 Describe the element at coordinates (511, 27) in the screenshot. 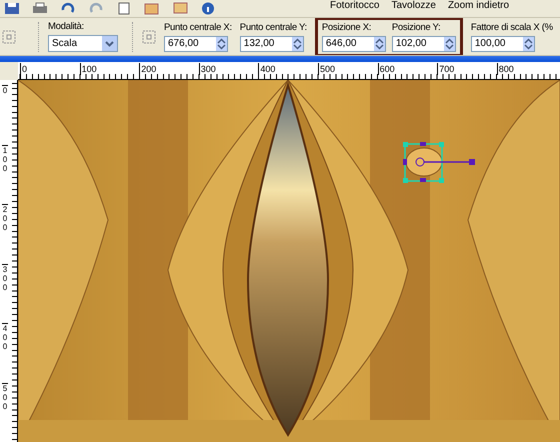

I see `field-label: Fattore di scala X (%` at that location.